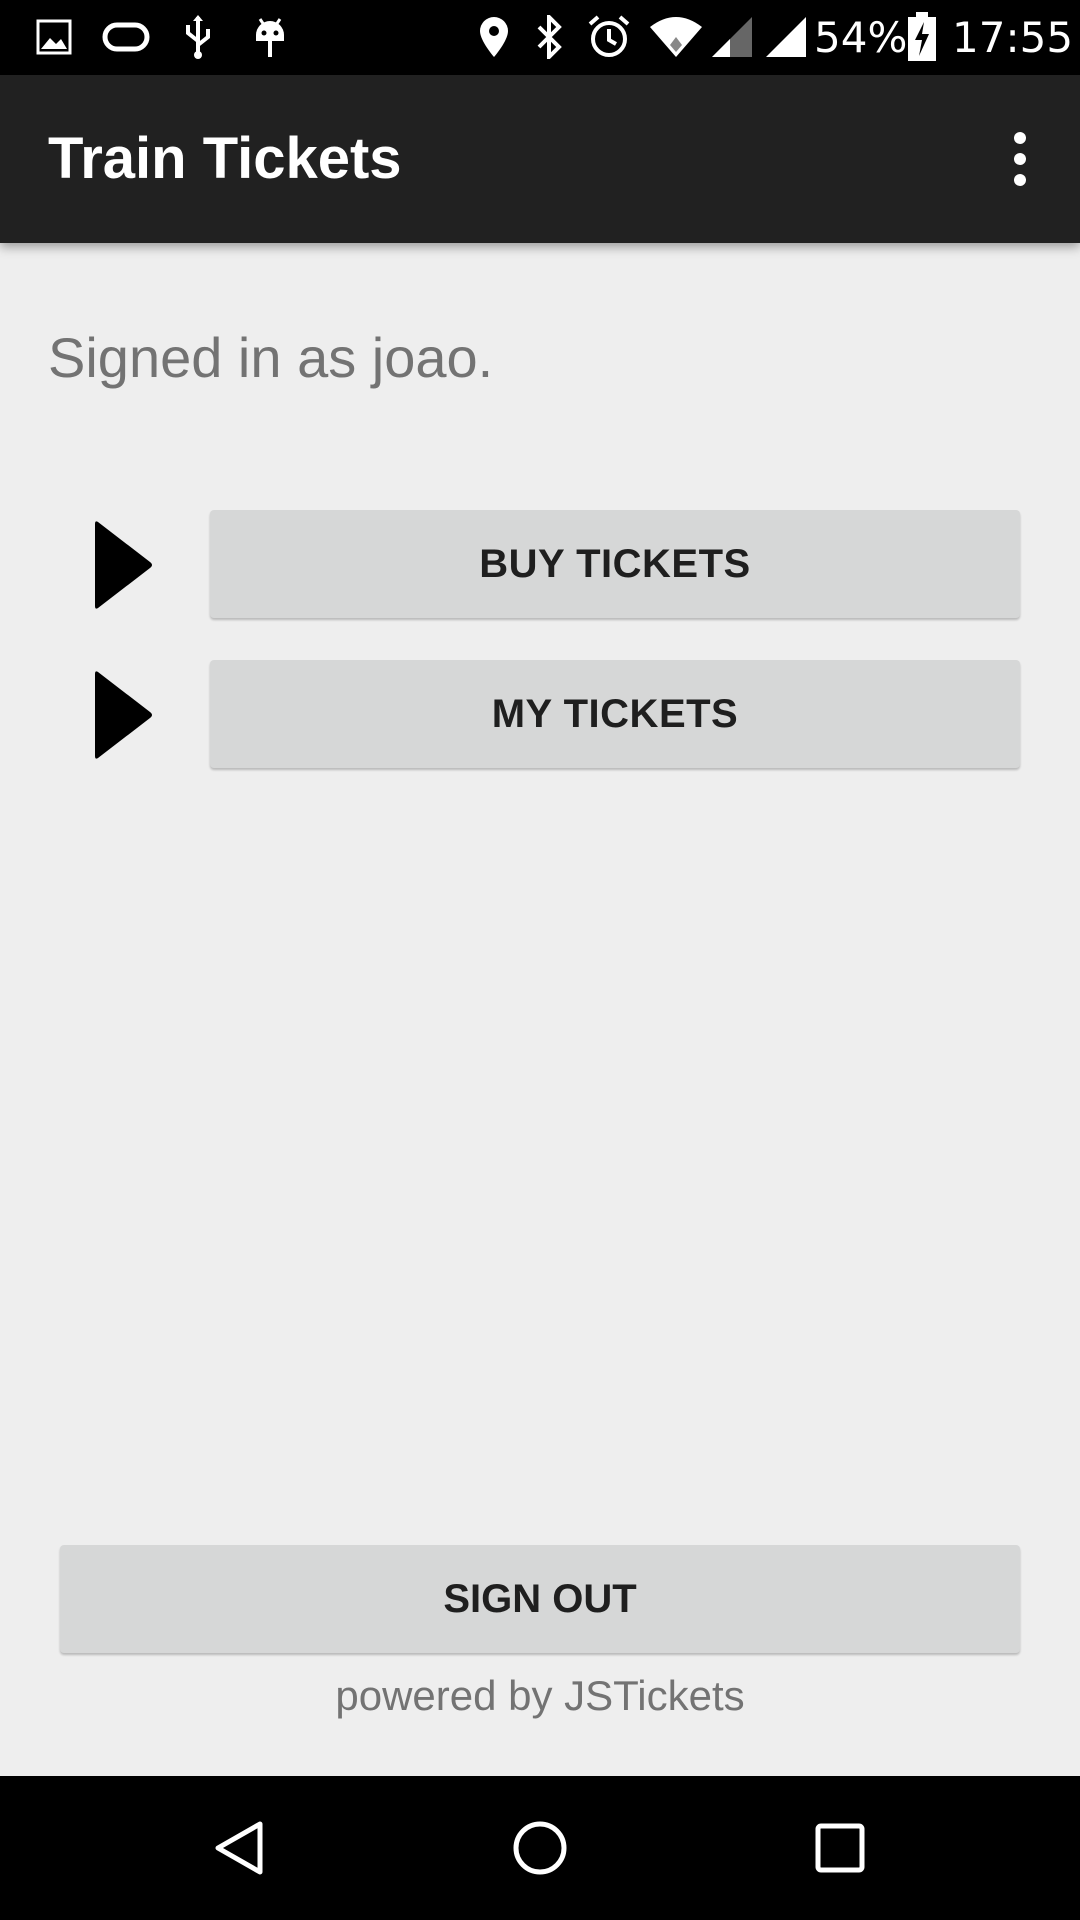  I want to click on home-icon, so click(540, 1848).